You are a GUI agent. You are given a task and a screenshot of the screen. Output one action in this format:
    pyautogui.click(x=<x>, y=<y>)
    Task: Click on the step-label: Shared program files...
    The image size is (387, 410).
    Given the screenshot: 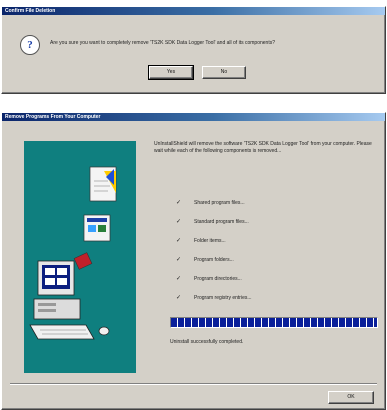 What is the action you would take?
    pyautogui.click(x=219, y=202)
    